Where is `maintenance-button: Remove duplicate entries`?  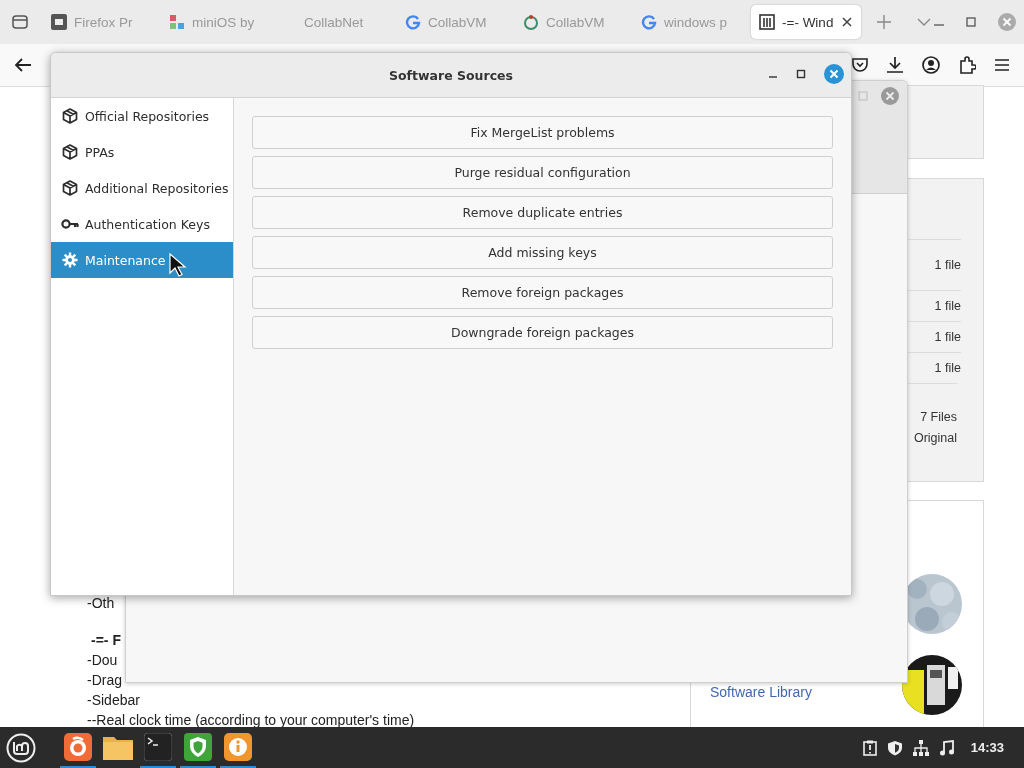
maintenance-button: Remove duplicate entries is located at coordinates (542, 212).